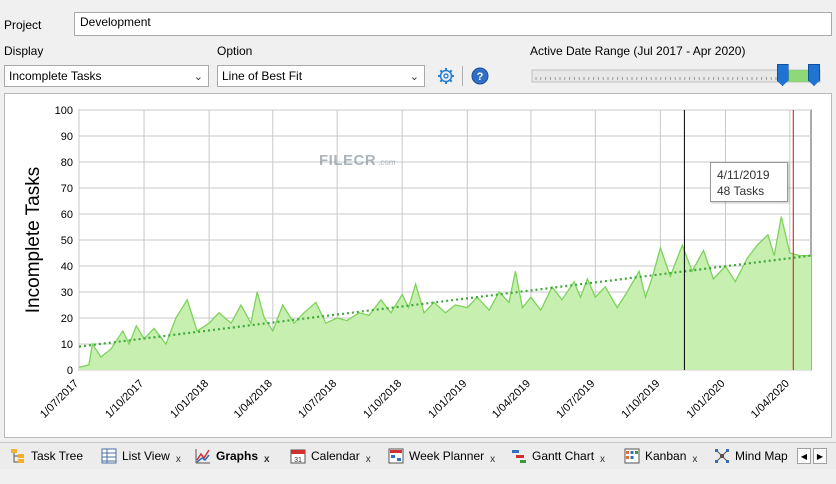 The width and height of the screenshot is (836, 484). Describe the element at coordinates (124, 399) in the screenshot. I see `x-tick-label: 1/10/2017` at that location.